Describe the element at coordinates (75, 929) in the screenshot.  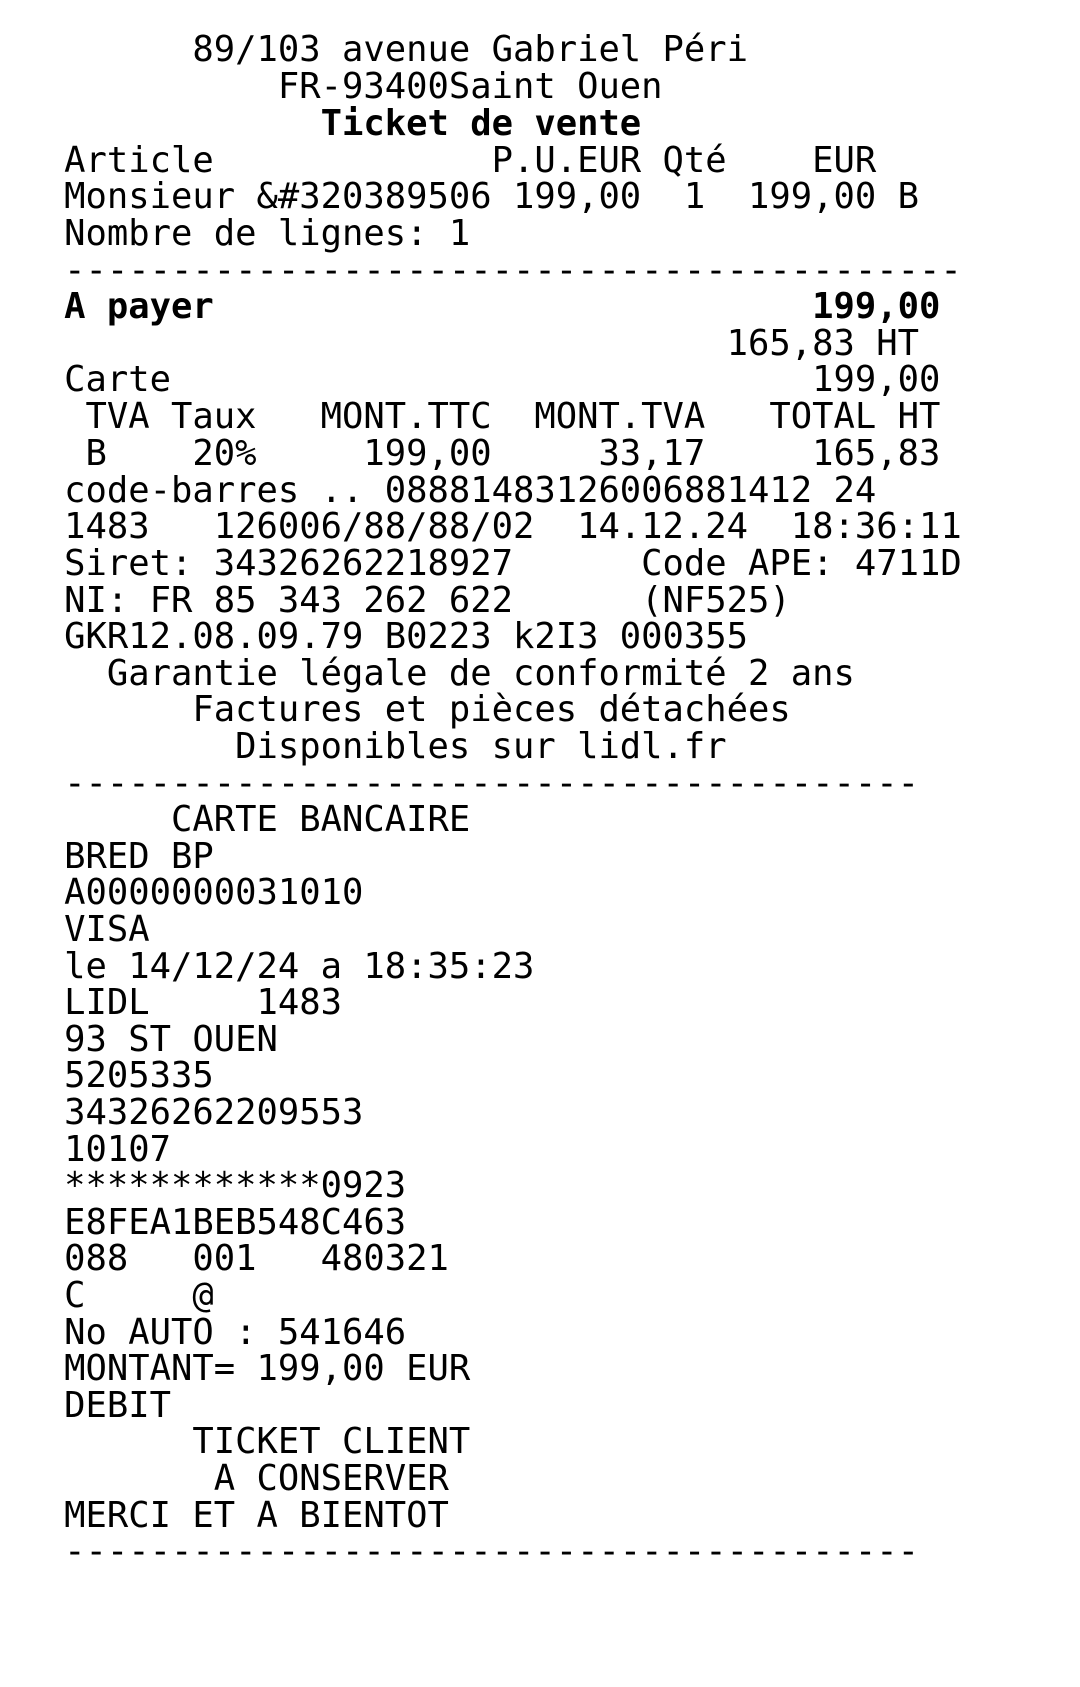
I see `card-network: VISA` at that location.